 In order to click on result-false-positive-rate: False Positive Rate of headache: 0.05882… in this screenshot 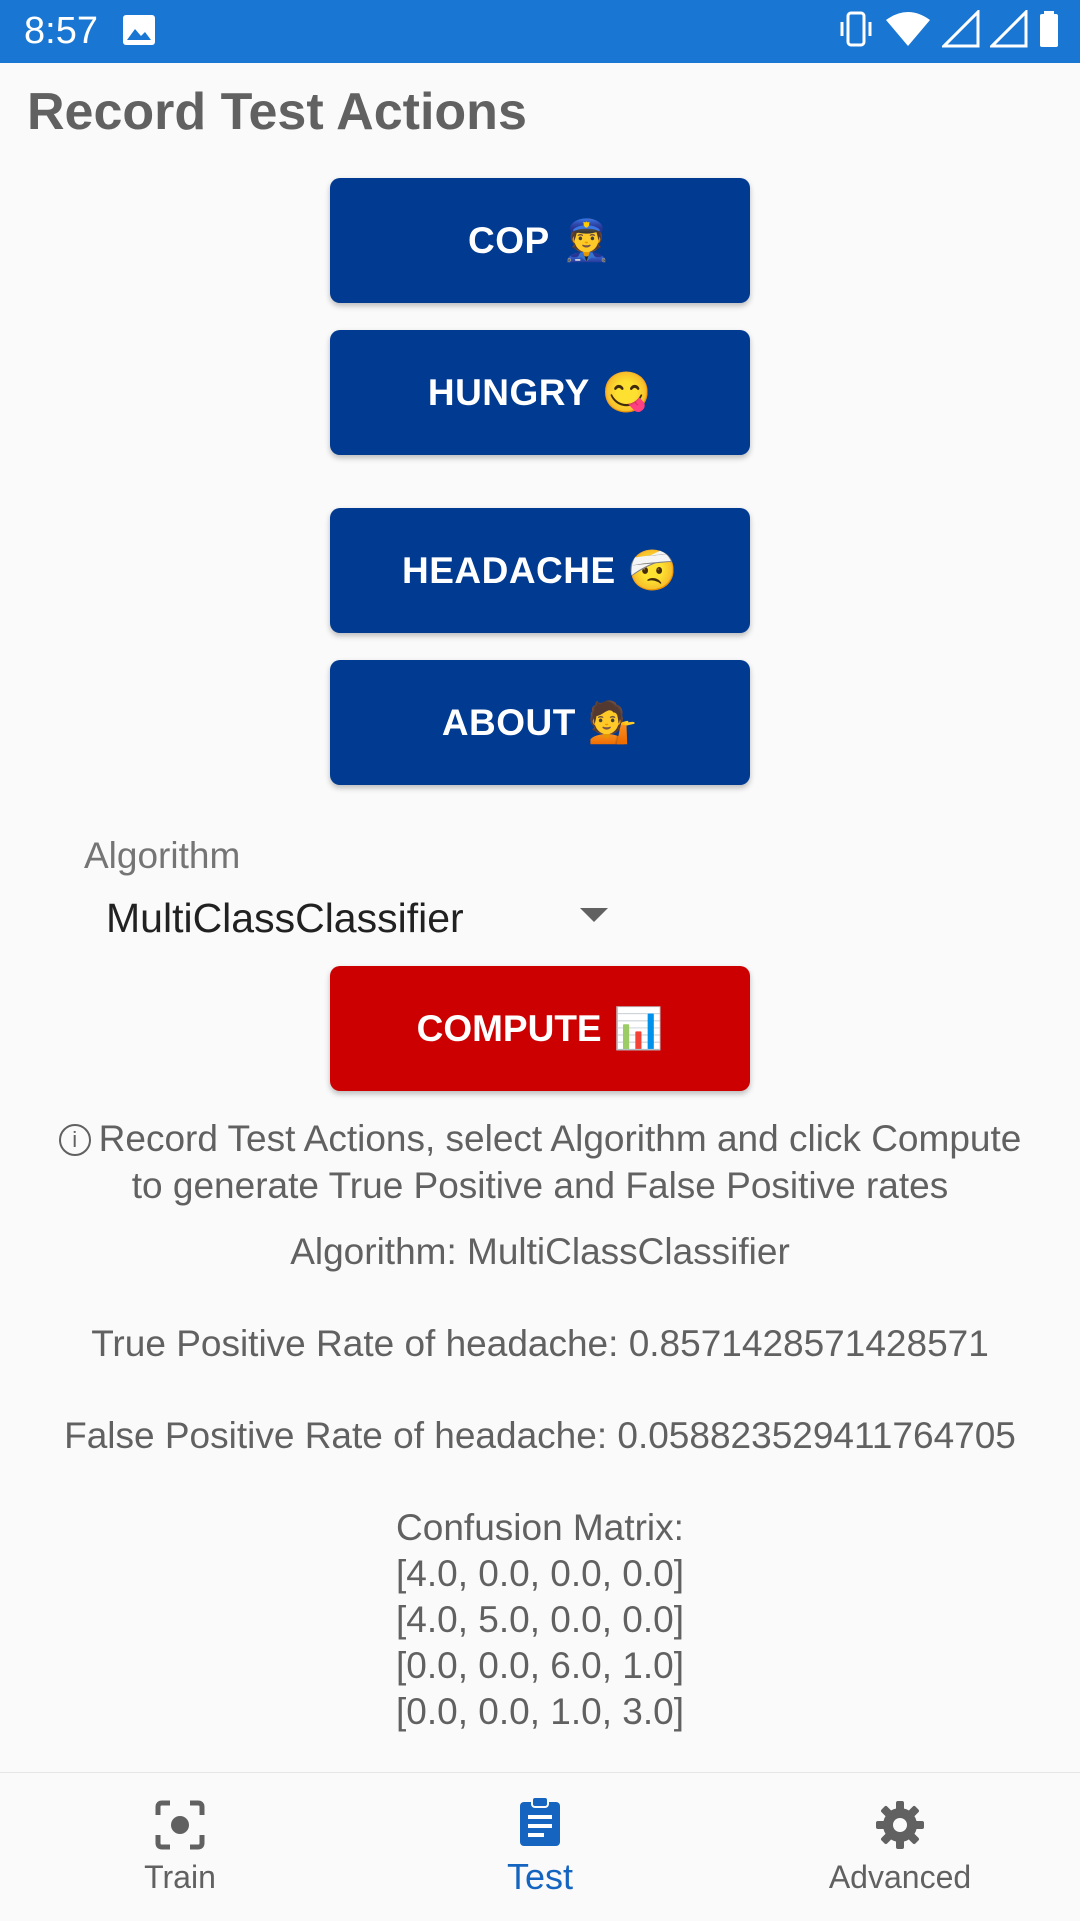, I will do `click(540, 1435)`.